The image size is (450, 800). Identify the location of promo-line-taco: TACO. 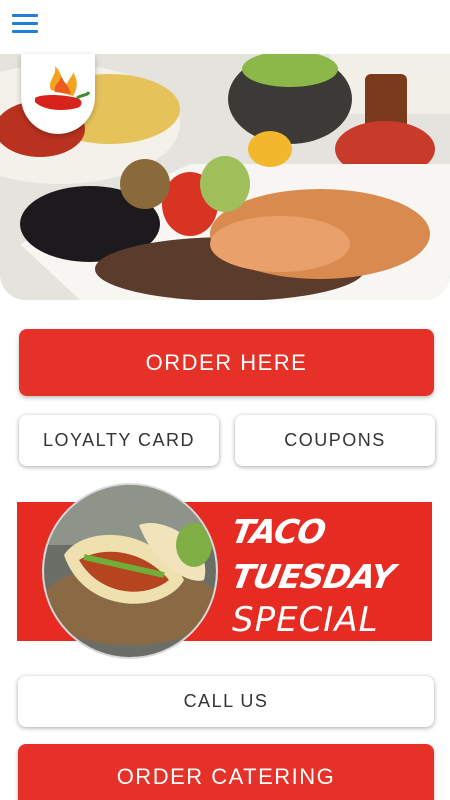
(278, 531).